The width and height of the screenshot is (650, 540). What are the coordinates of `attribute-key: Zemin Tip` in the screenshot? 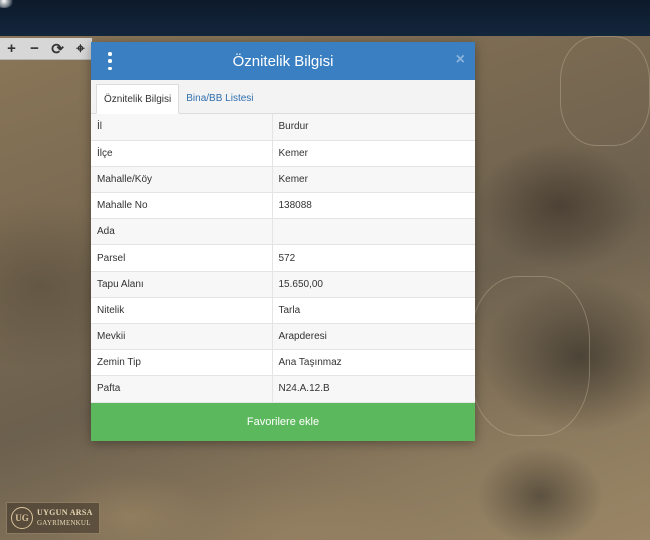 It's located at (182, 363).